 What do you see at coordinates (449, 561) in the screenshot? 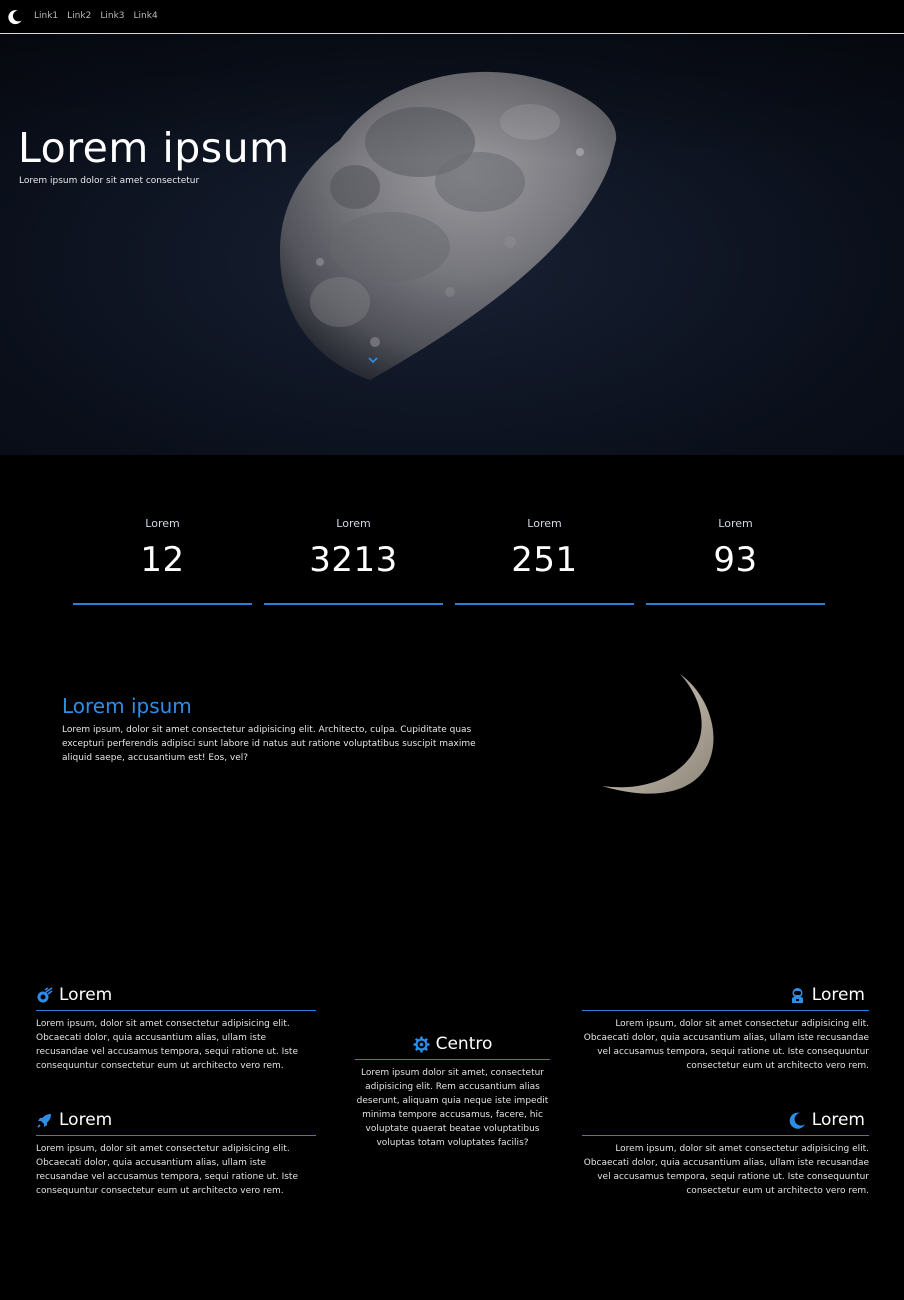
I see `stats-row: Lorem 12 Lorem 3213 Lorem 251 Lorem 93` at bounding box center [449, 561].